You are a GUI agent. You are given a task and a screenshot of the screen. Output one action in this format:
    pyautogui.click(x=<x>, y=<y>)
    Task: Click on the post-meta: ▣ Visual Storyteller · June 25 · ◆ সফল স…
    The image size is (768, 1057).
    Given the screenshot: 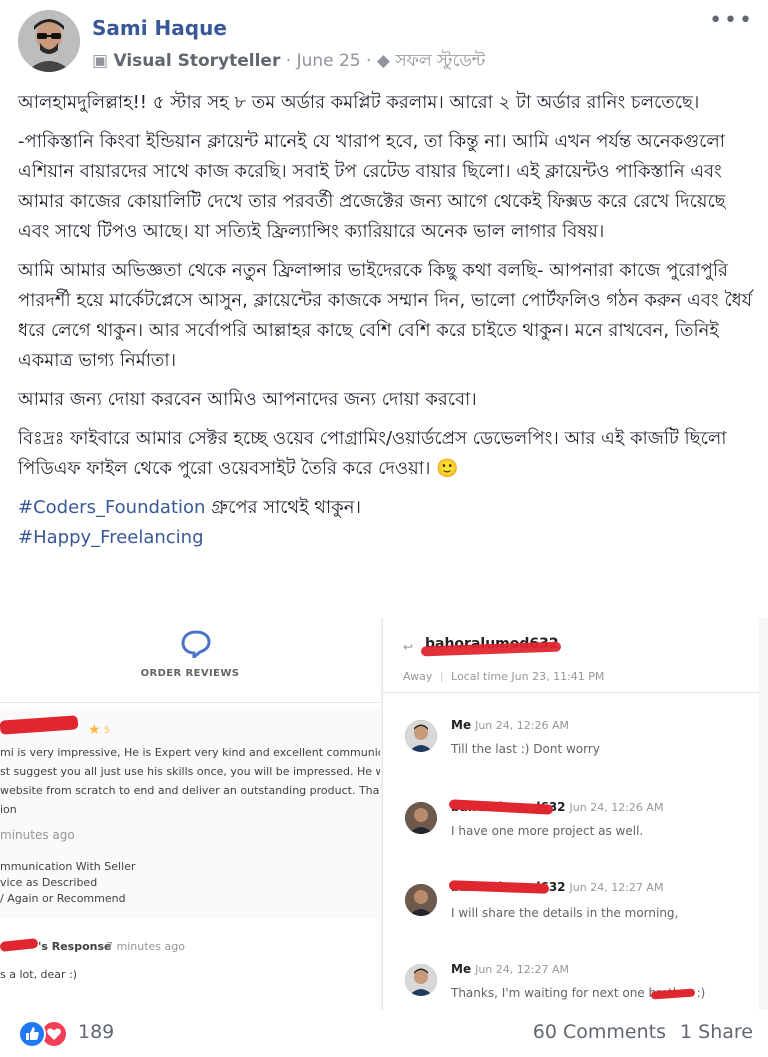 What is the action you would take?
    pyautogui.click(x=289, y=61)
    